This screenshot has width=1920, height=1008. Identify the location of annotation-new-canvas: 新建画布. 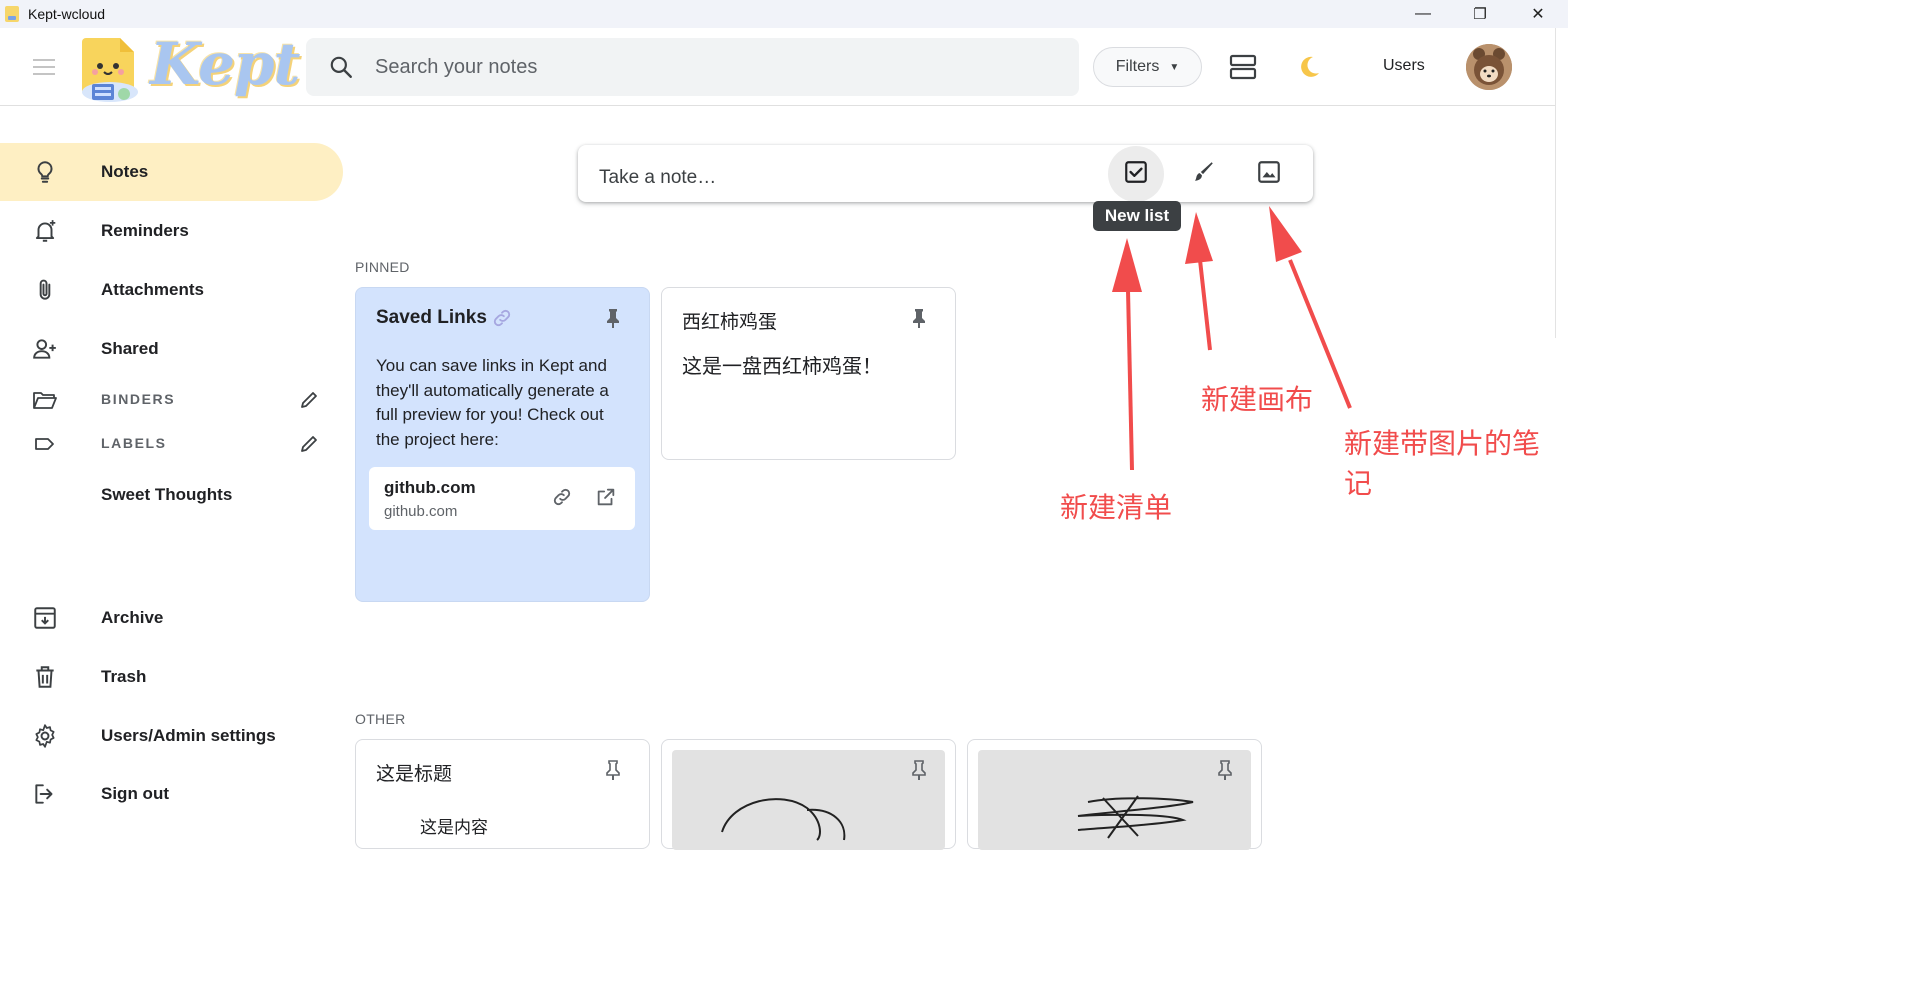
(1257, 399).